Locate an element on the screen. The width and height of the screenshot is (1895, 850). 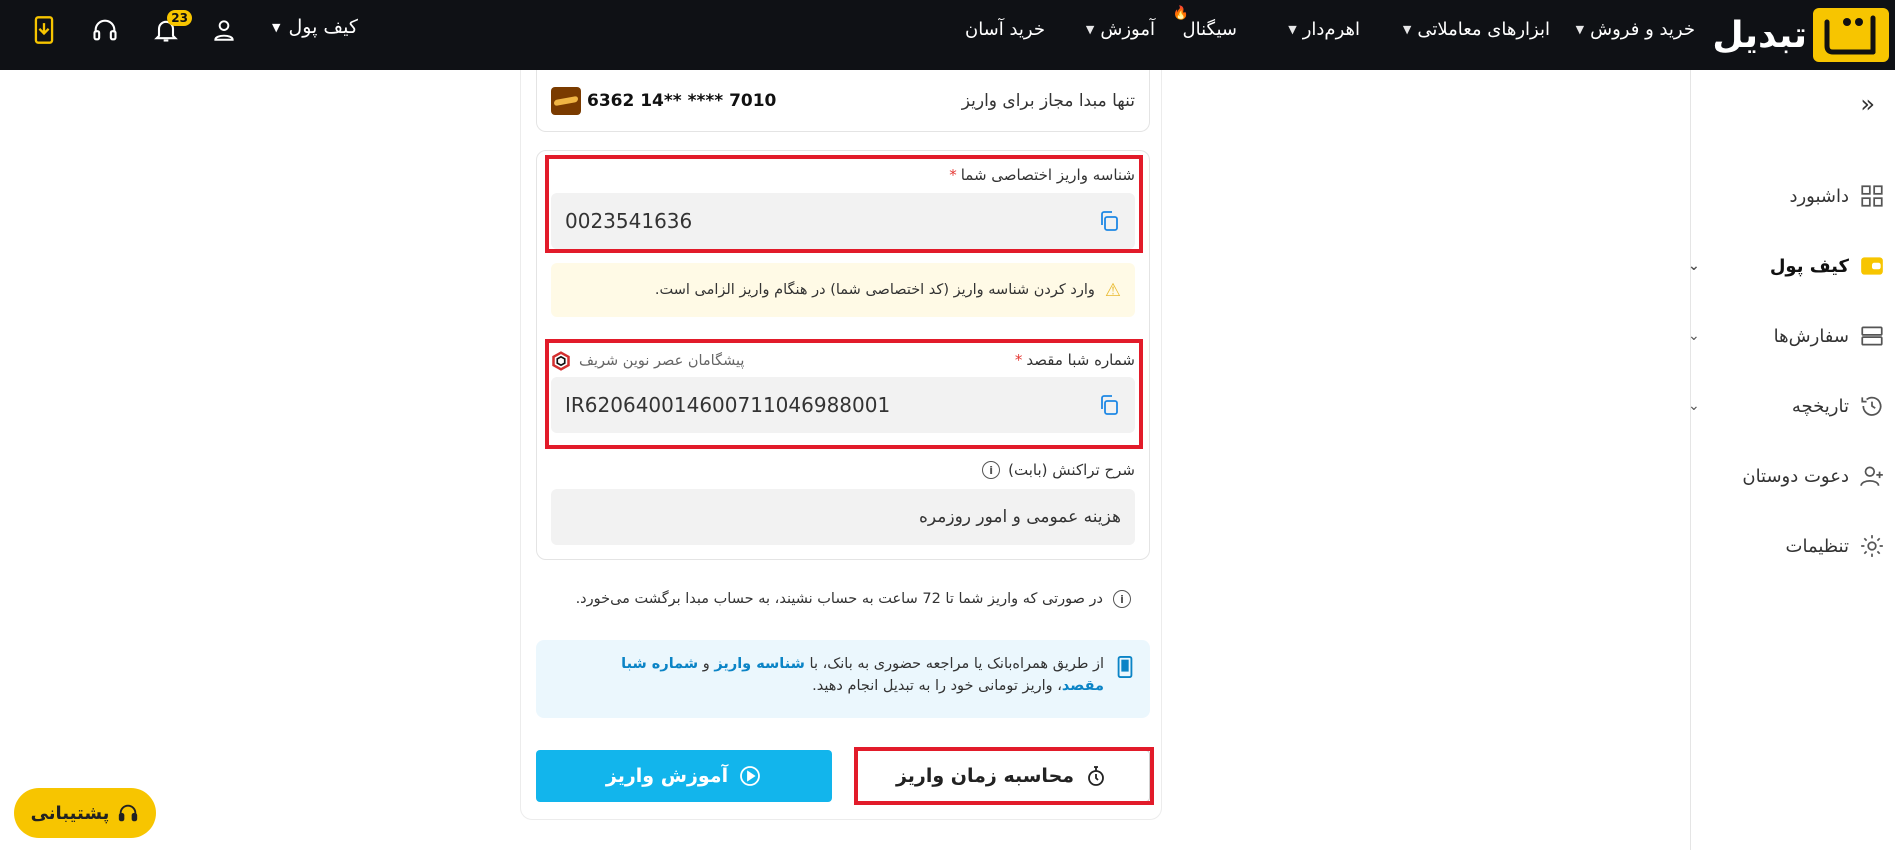
deposit-id-field: 0023541636 is located at coordinates (843, 221).